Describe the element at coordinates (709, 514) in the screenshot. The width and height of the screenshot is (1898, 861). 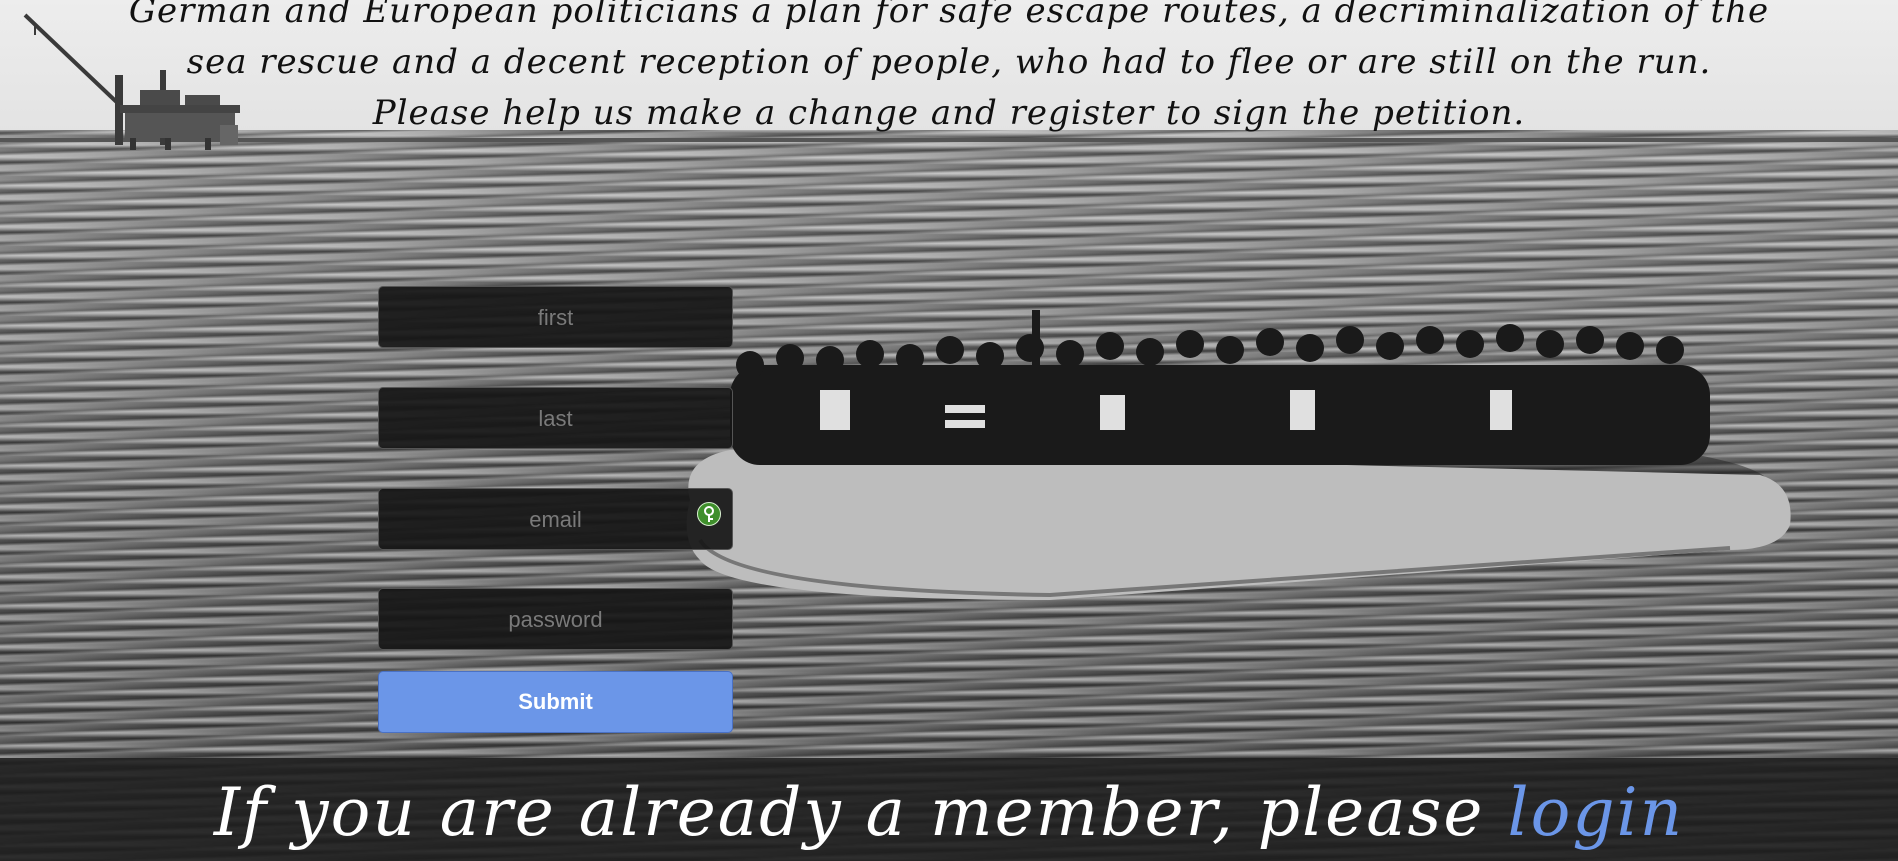
I see `password-manager-icon` at that location.